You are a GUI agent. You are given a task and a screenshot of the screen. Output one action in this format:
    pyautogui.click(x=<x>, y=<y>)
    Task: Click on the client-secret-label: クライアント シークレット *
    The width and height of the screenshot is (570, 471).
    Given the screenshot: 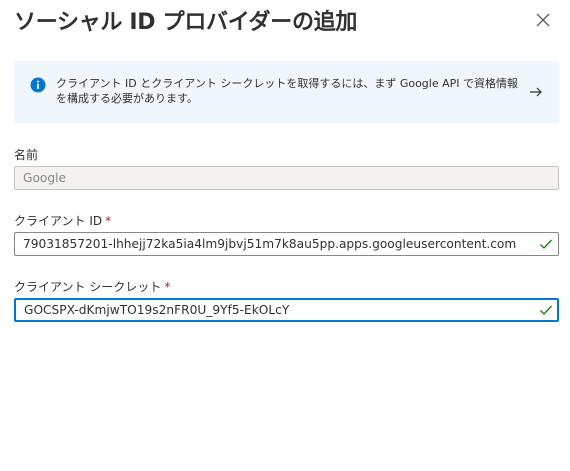 What is the action you would take?
    pyautogui.click(x=92, y=287)
    